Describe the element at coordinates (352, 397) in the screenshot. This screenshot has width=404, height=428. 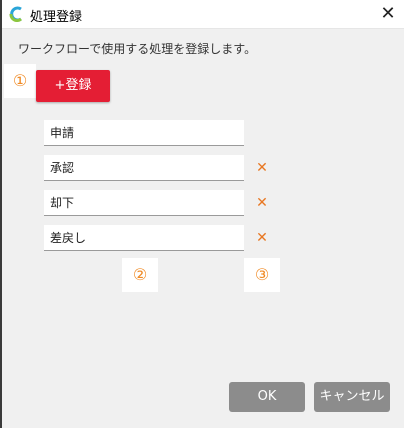
I see `cancel-button: キャンセル` at that location.